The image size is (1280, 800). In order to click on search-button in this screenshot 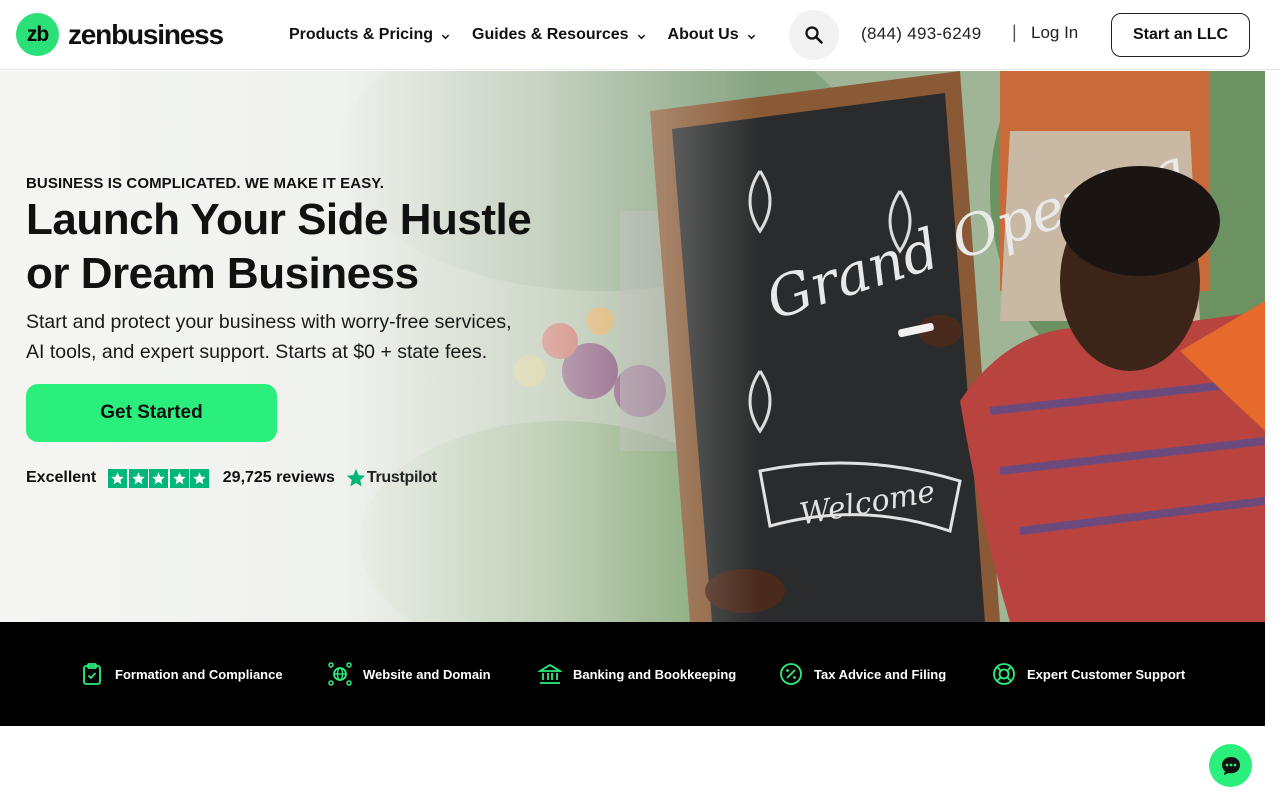, I will do `click(814, 35)`.